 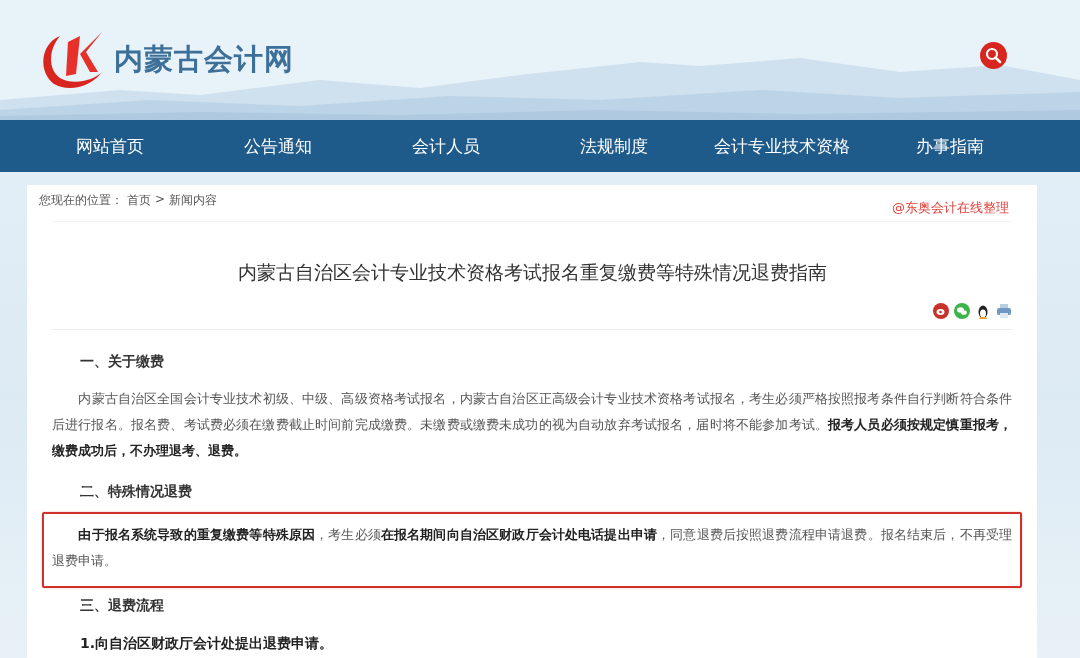 What do you see at coordinates (136, 491) in the screenshot?
I see `section-heading: 二、特殊情况退费` at bounding box center [136, 491].